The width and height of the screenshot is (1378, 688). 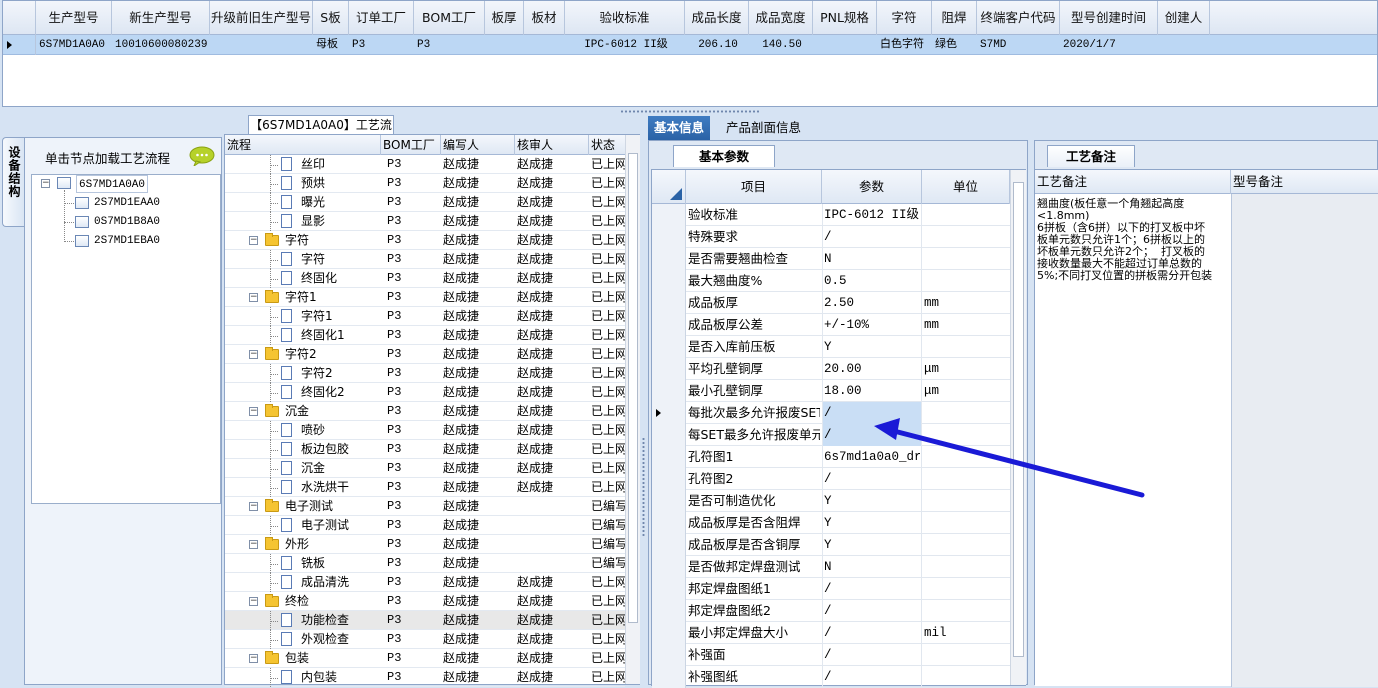 I want to click on tab-process-notes: 工艺备注, so click(x=1091, y=156).